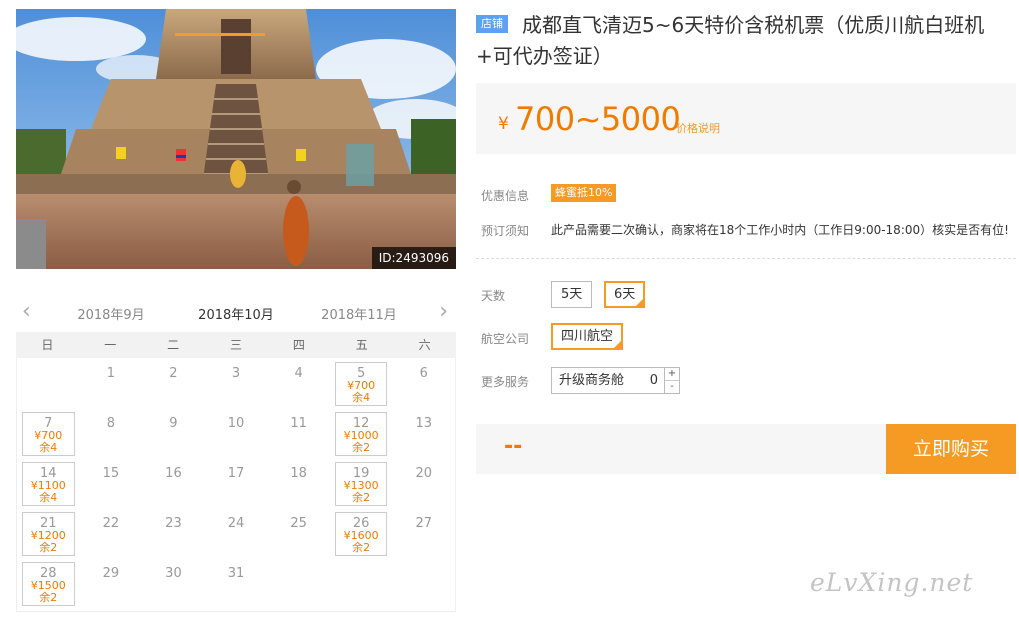 This screenshot has width=1019, height=620. I want to click on calendar-next-month: 2018年11月, so click(359, 313).